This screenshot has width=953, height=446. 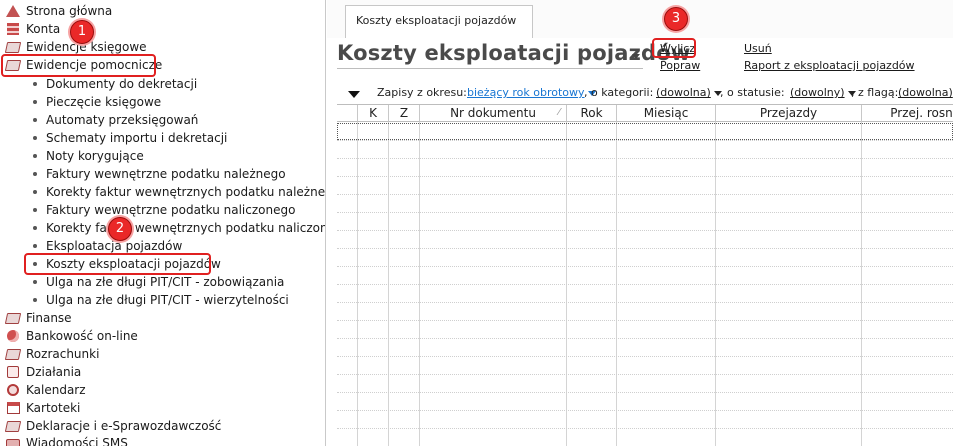 I want to click on period-filter-label: Zapisy z okresu:, so click(x=422, y=92).